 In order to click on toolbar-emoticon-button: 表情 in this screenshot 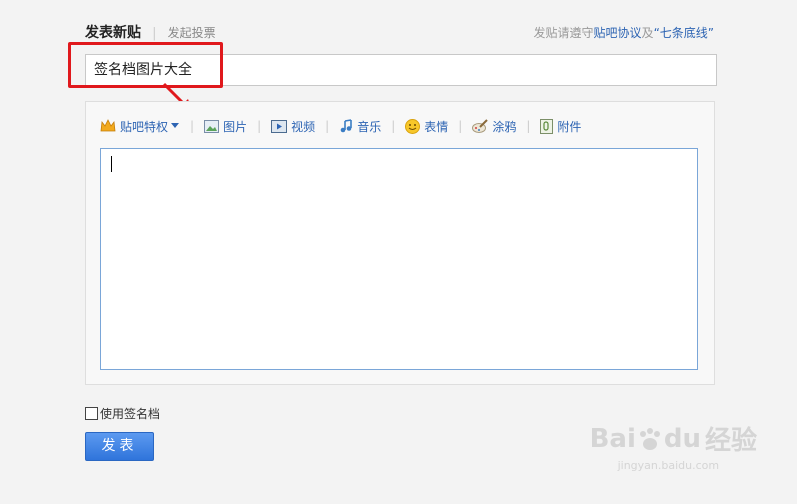, I will do `click(426, 126)`.